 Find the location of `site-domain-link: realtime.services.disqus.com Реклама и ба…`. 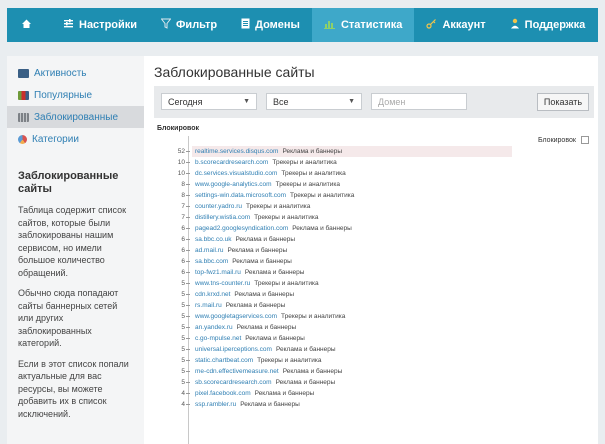

site-domain-link: realtime.services.disqus.com Реклама и ба… is located at coordinates (268, 151).